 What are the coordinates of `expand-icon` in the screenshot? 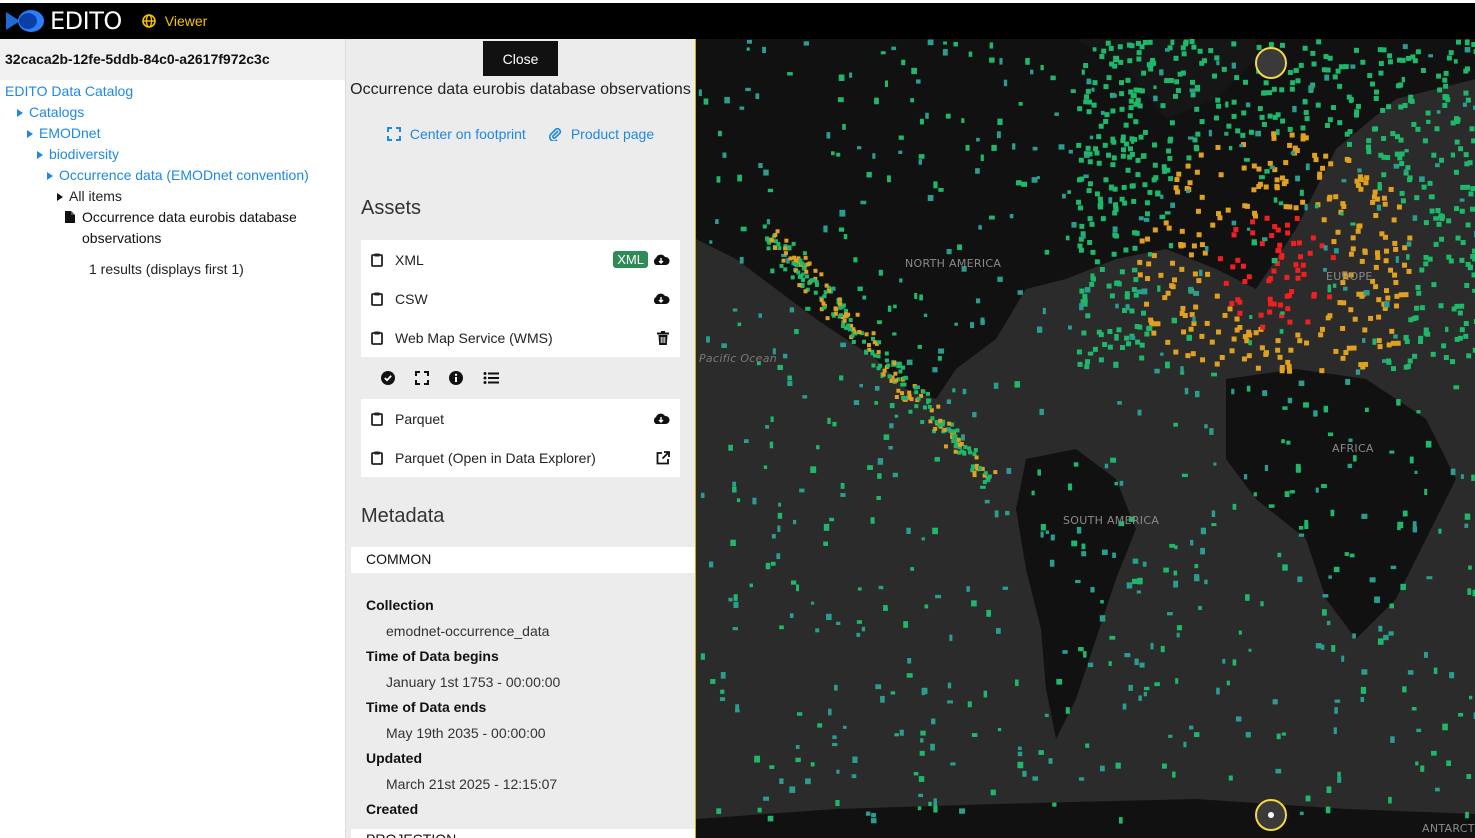 It's located at (422, 378).